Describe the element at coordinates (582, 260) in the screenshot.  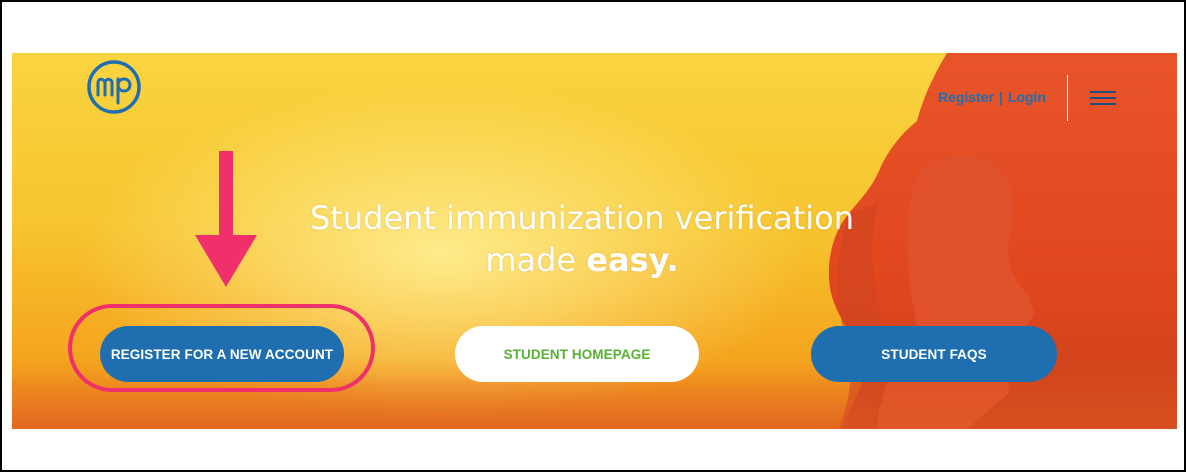
I see `headline-line2: made easy.` at that location.